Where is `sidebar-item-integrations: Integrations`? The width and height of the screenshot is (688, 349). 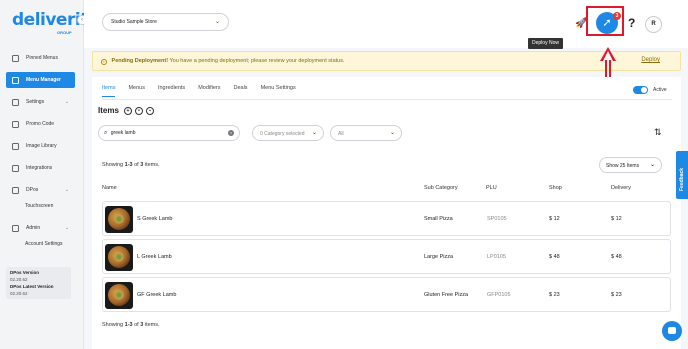 sidebar-item-integrations: Integrations is located at coordinates (40, 168).